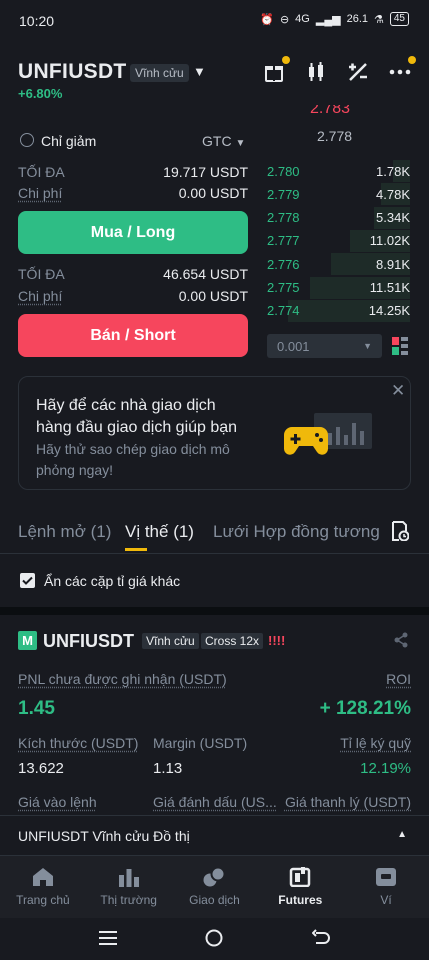 The height and width of the screenshot is (960, 429). What do you see at coordinates (40, 296) in the screenshot?
I see `sell-cost-label: Chi phí` at bounding box center [40, 296].